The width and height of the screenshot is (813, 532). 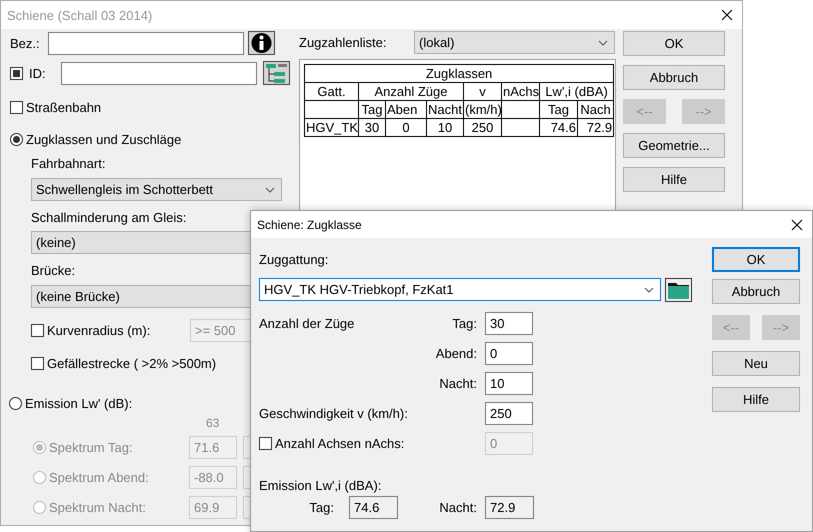 I want to click on table-cell: 250, so click(x=483, y=127).